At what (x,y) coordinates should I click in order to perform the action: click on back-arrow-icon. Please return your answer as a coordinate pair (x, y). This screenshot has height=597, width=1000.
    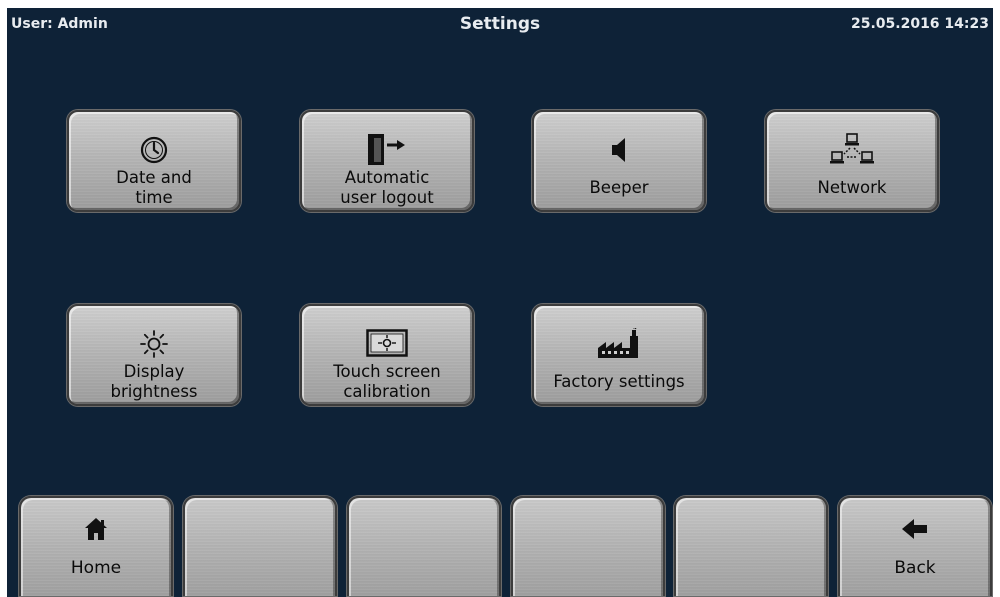
    Looking at the image, I should click on (915, 529).